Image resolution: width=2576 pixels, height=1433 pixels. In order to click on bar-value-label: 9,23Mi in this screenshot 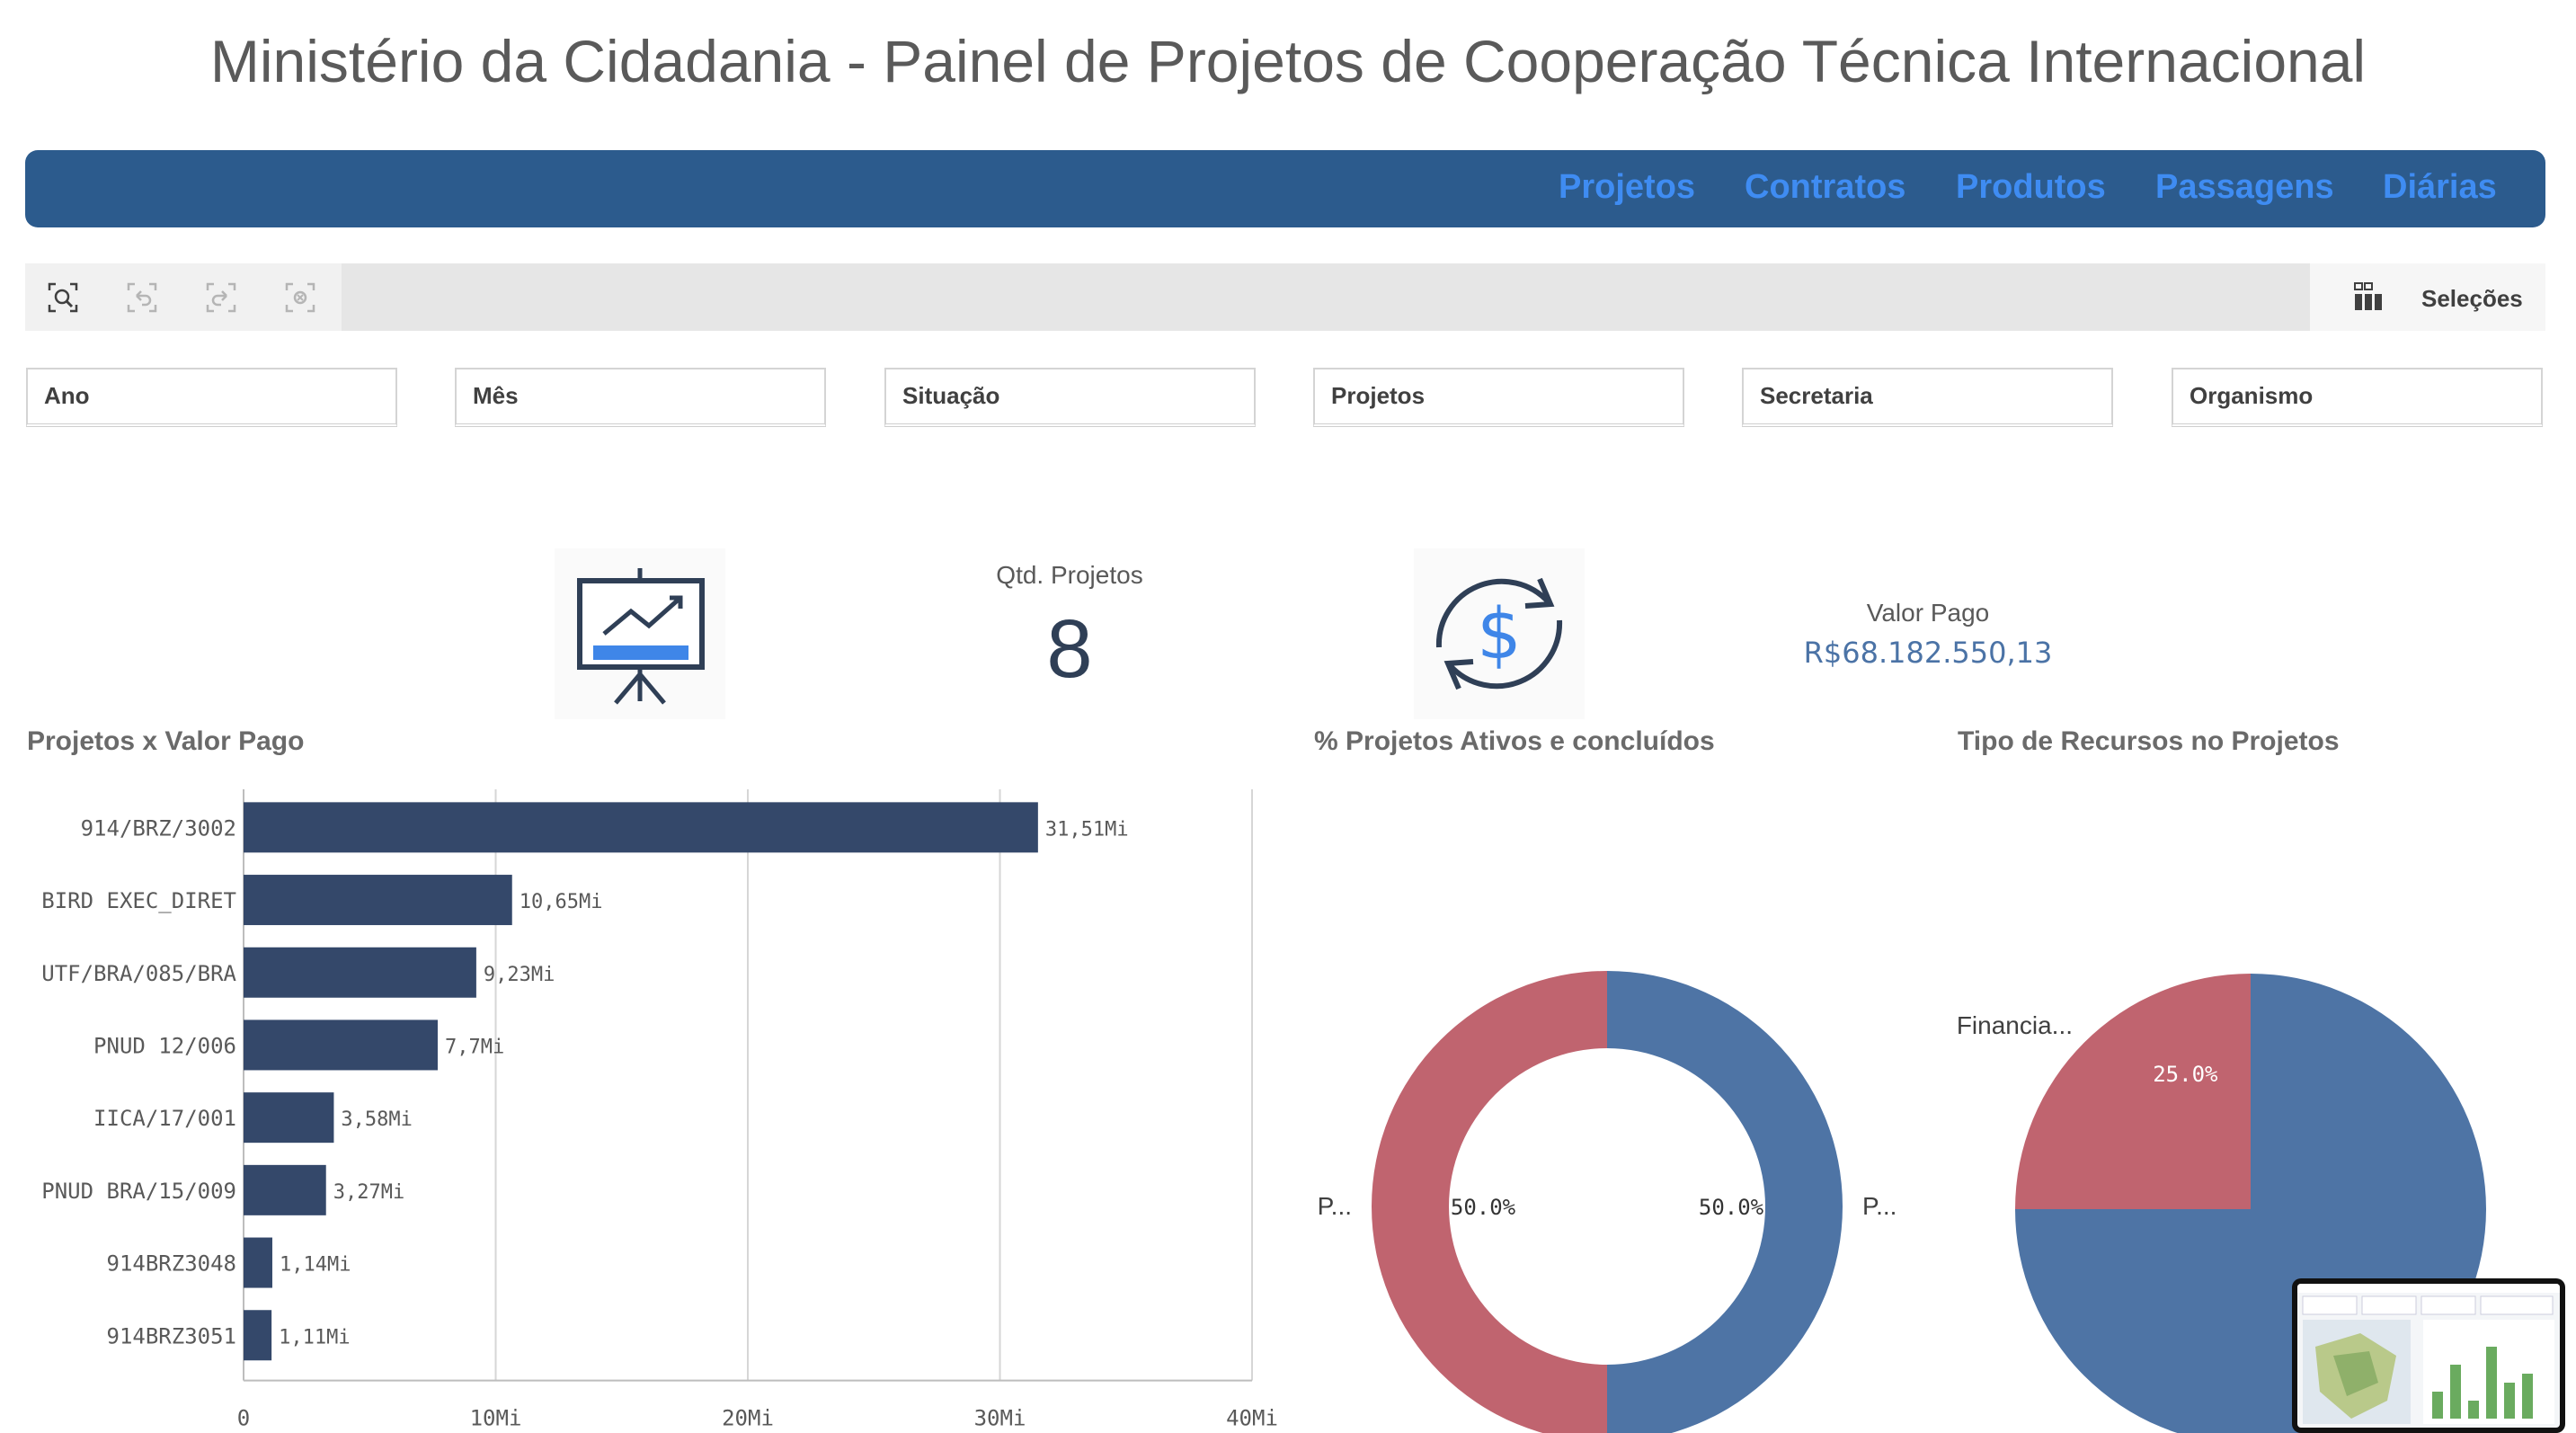, I will do `click(519, 975)`.